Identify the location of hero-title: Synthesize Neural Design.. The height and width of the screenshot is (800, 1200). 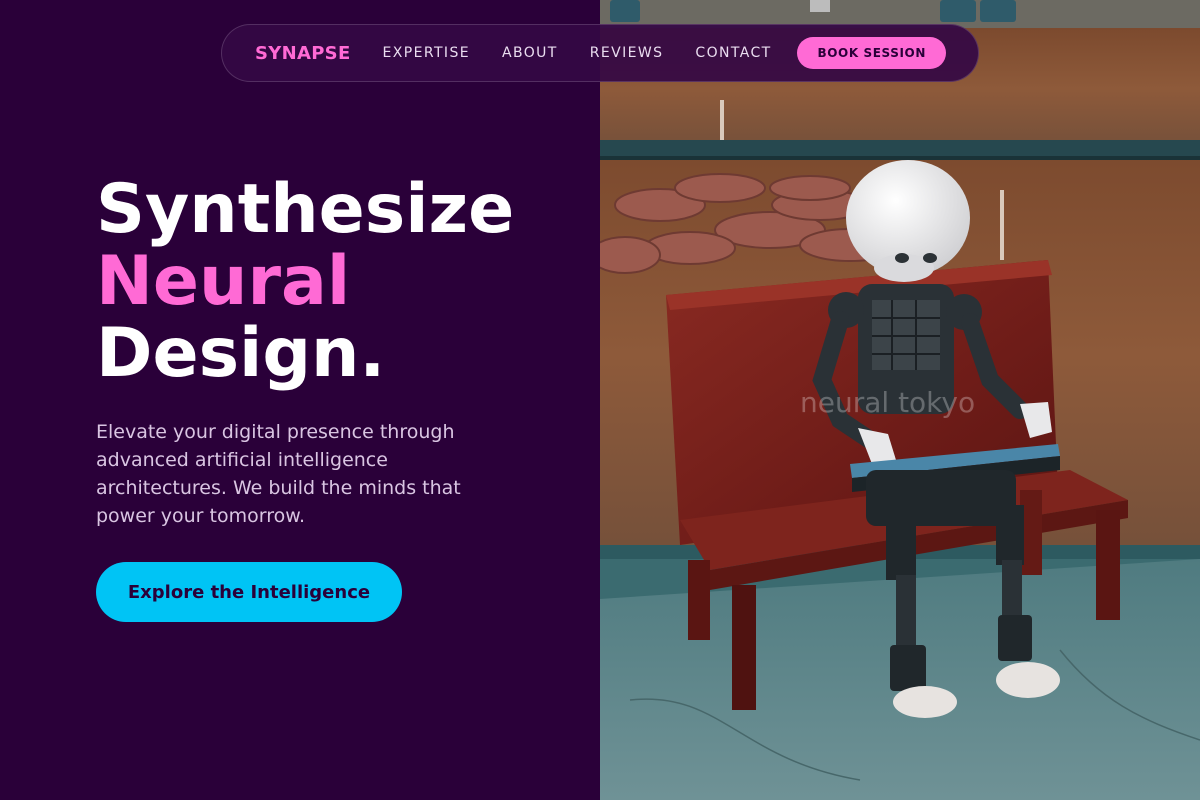
(305, 282).